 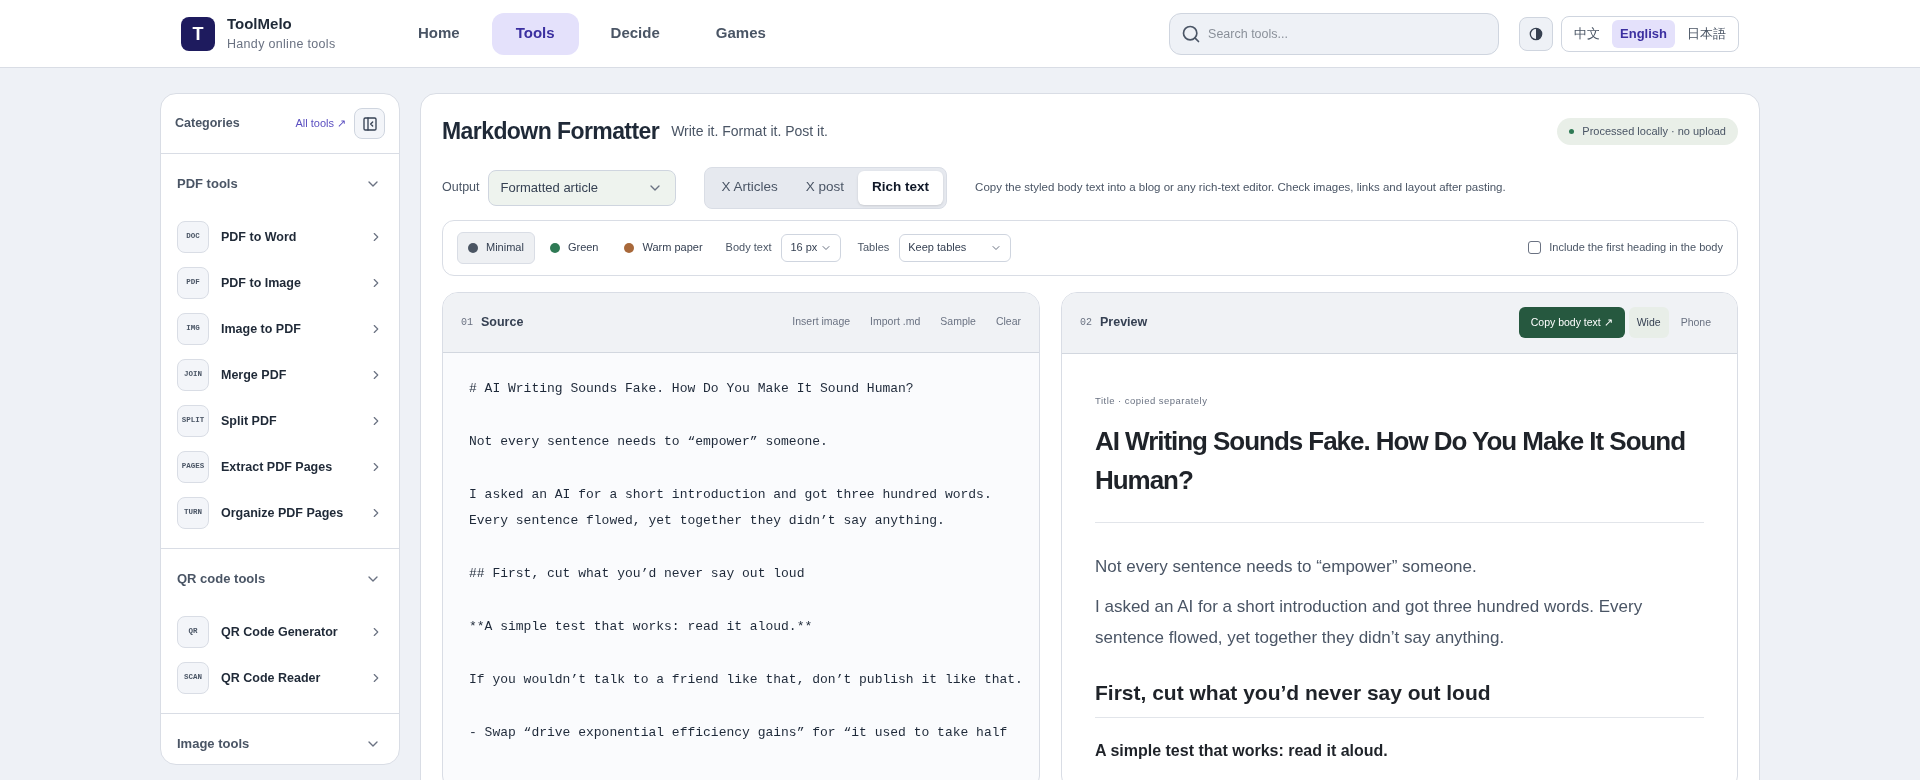 I want to click on markdown-line: I asked an AI for a short introduction and got three hundred words. Every sentence flowed, yet together they didn’t say anything., so click(x=731, y=507).